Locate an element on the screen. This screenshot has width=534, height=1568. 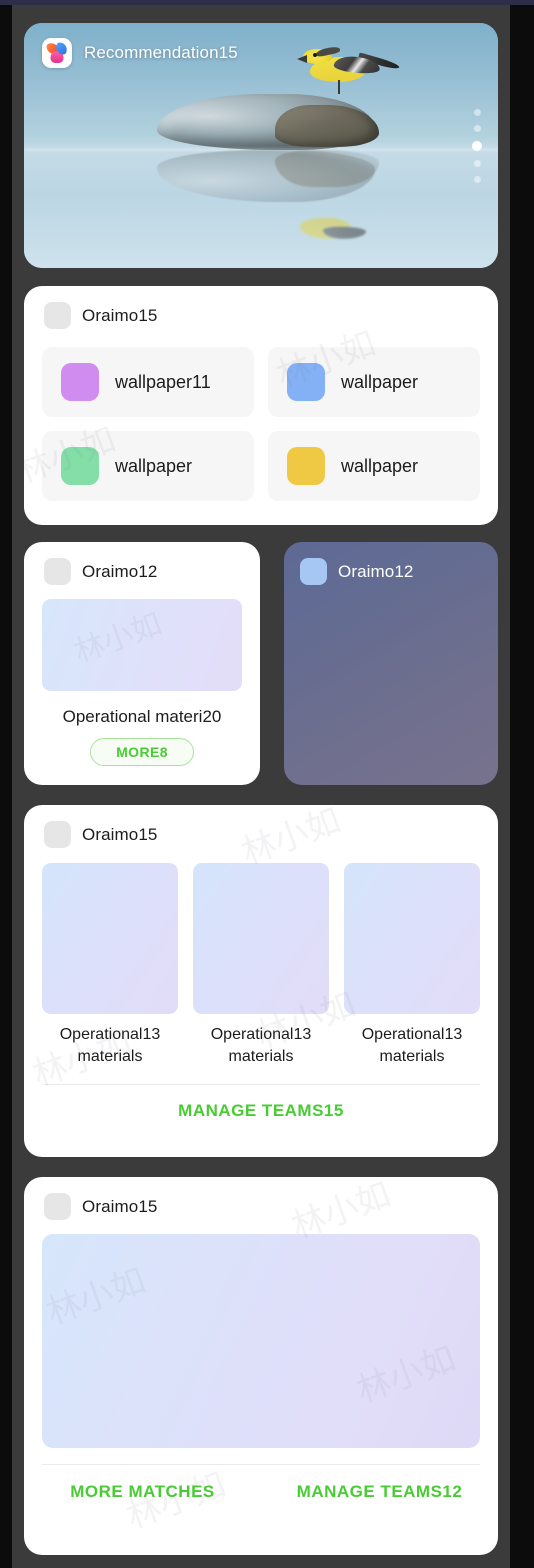
banner-thumbnail is located at coordinates (261, 1341).